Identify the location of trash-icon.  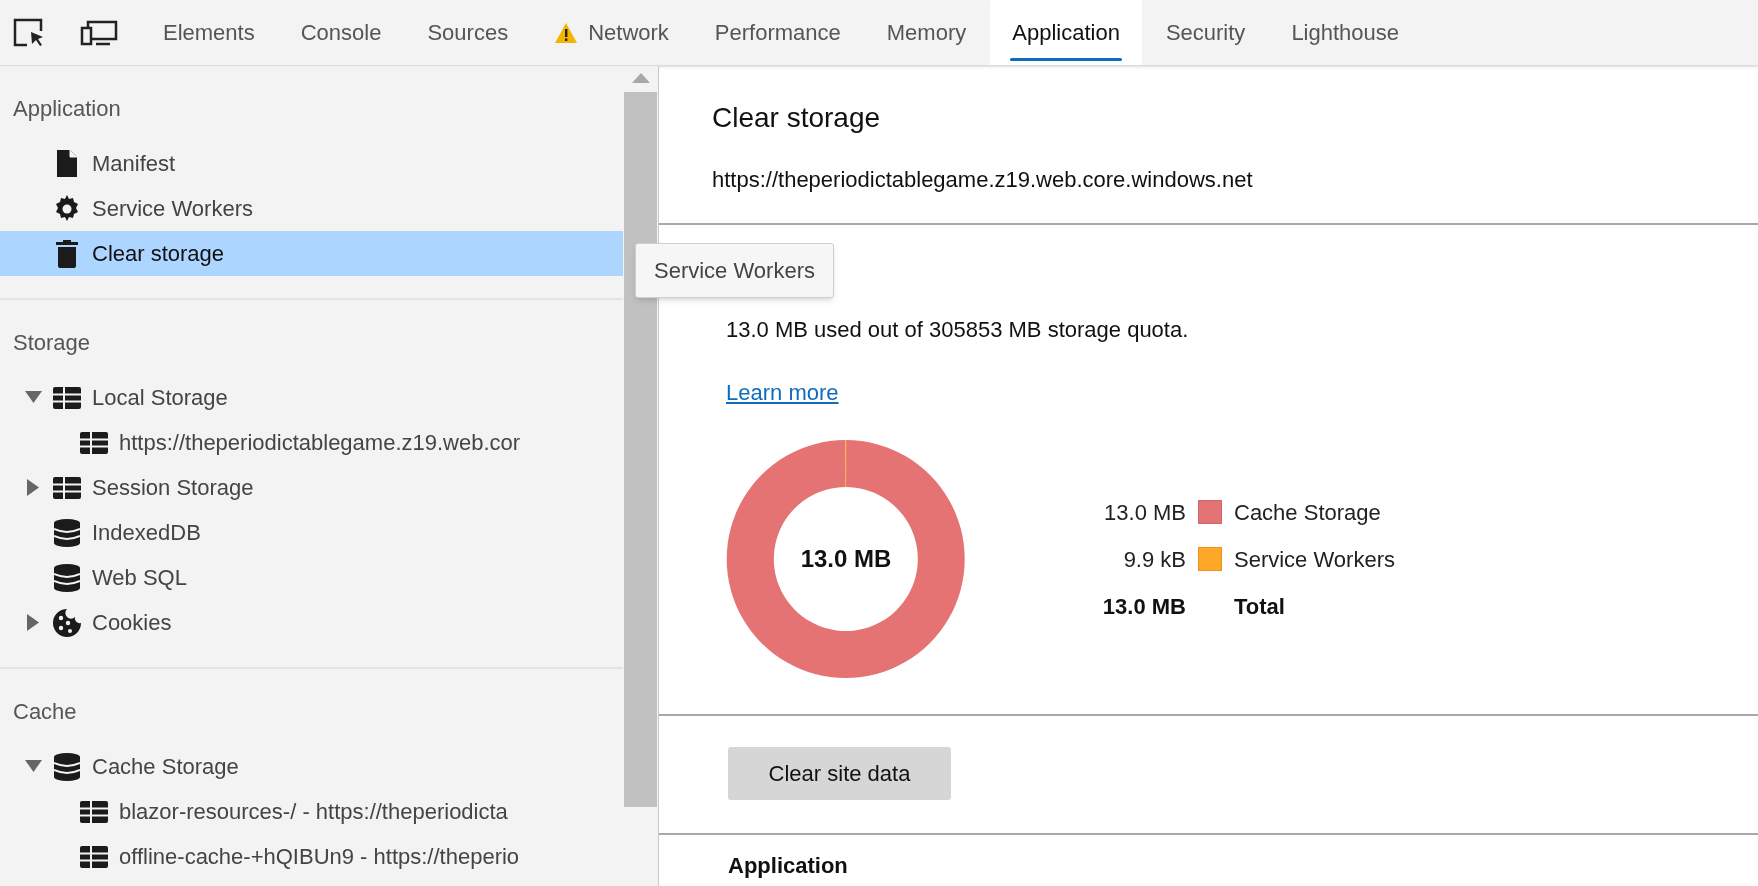
(67, 253).